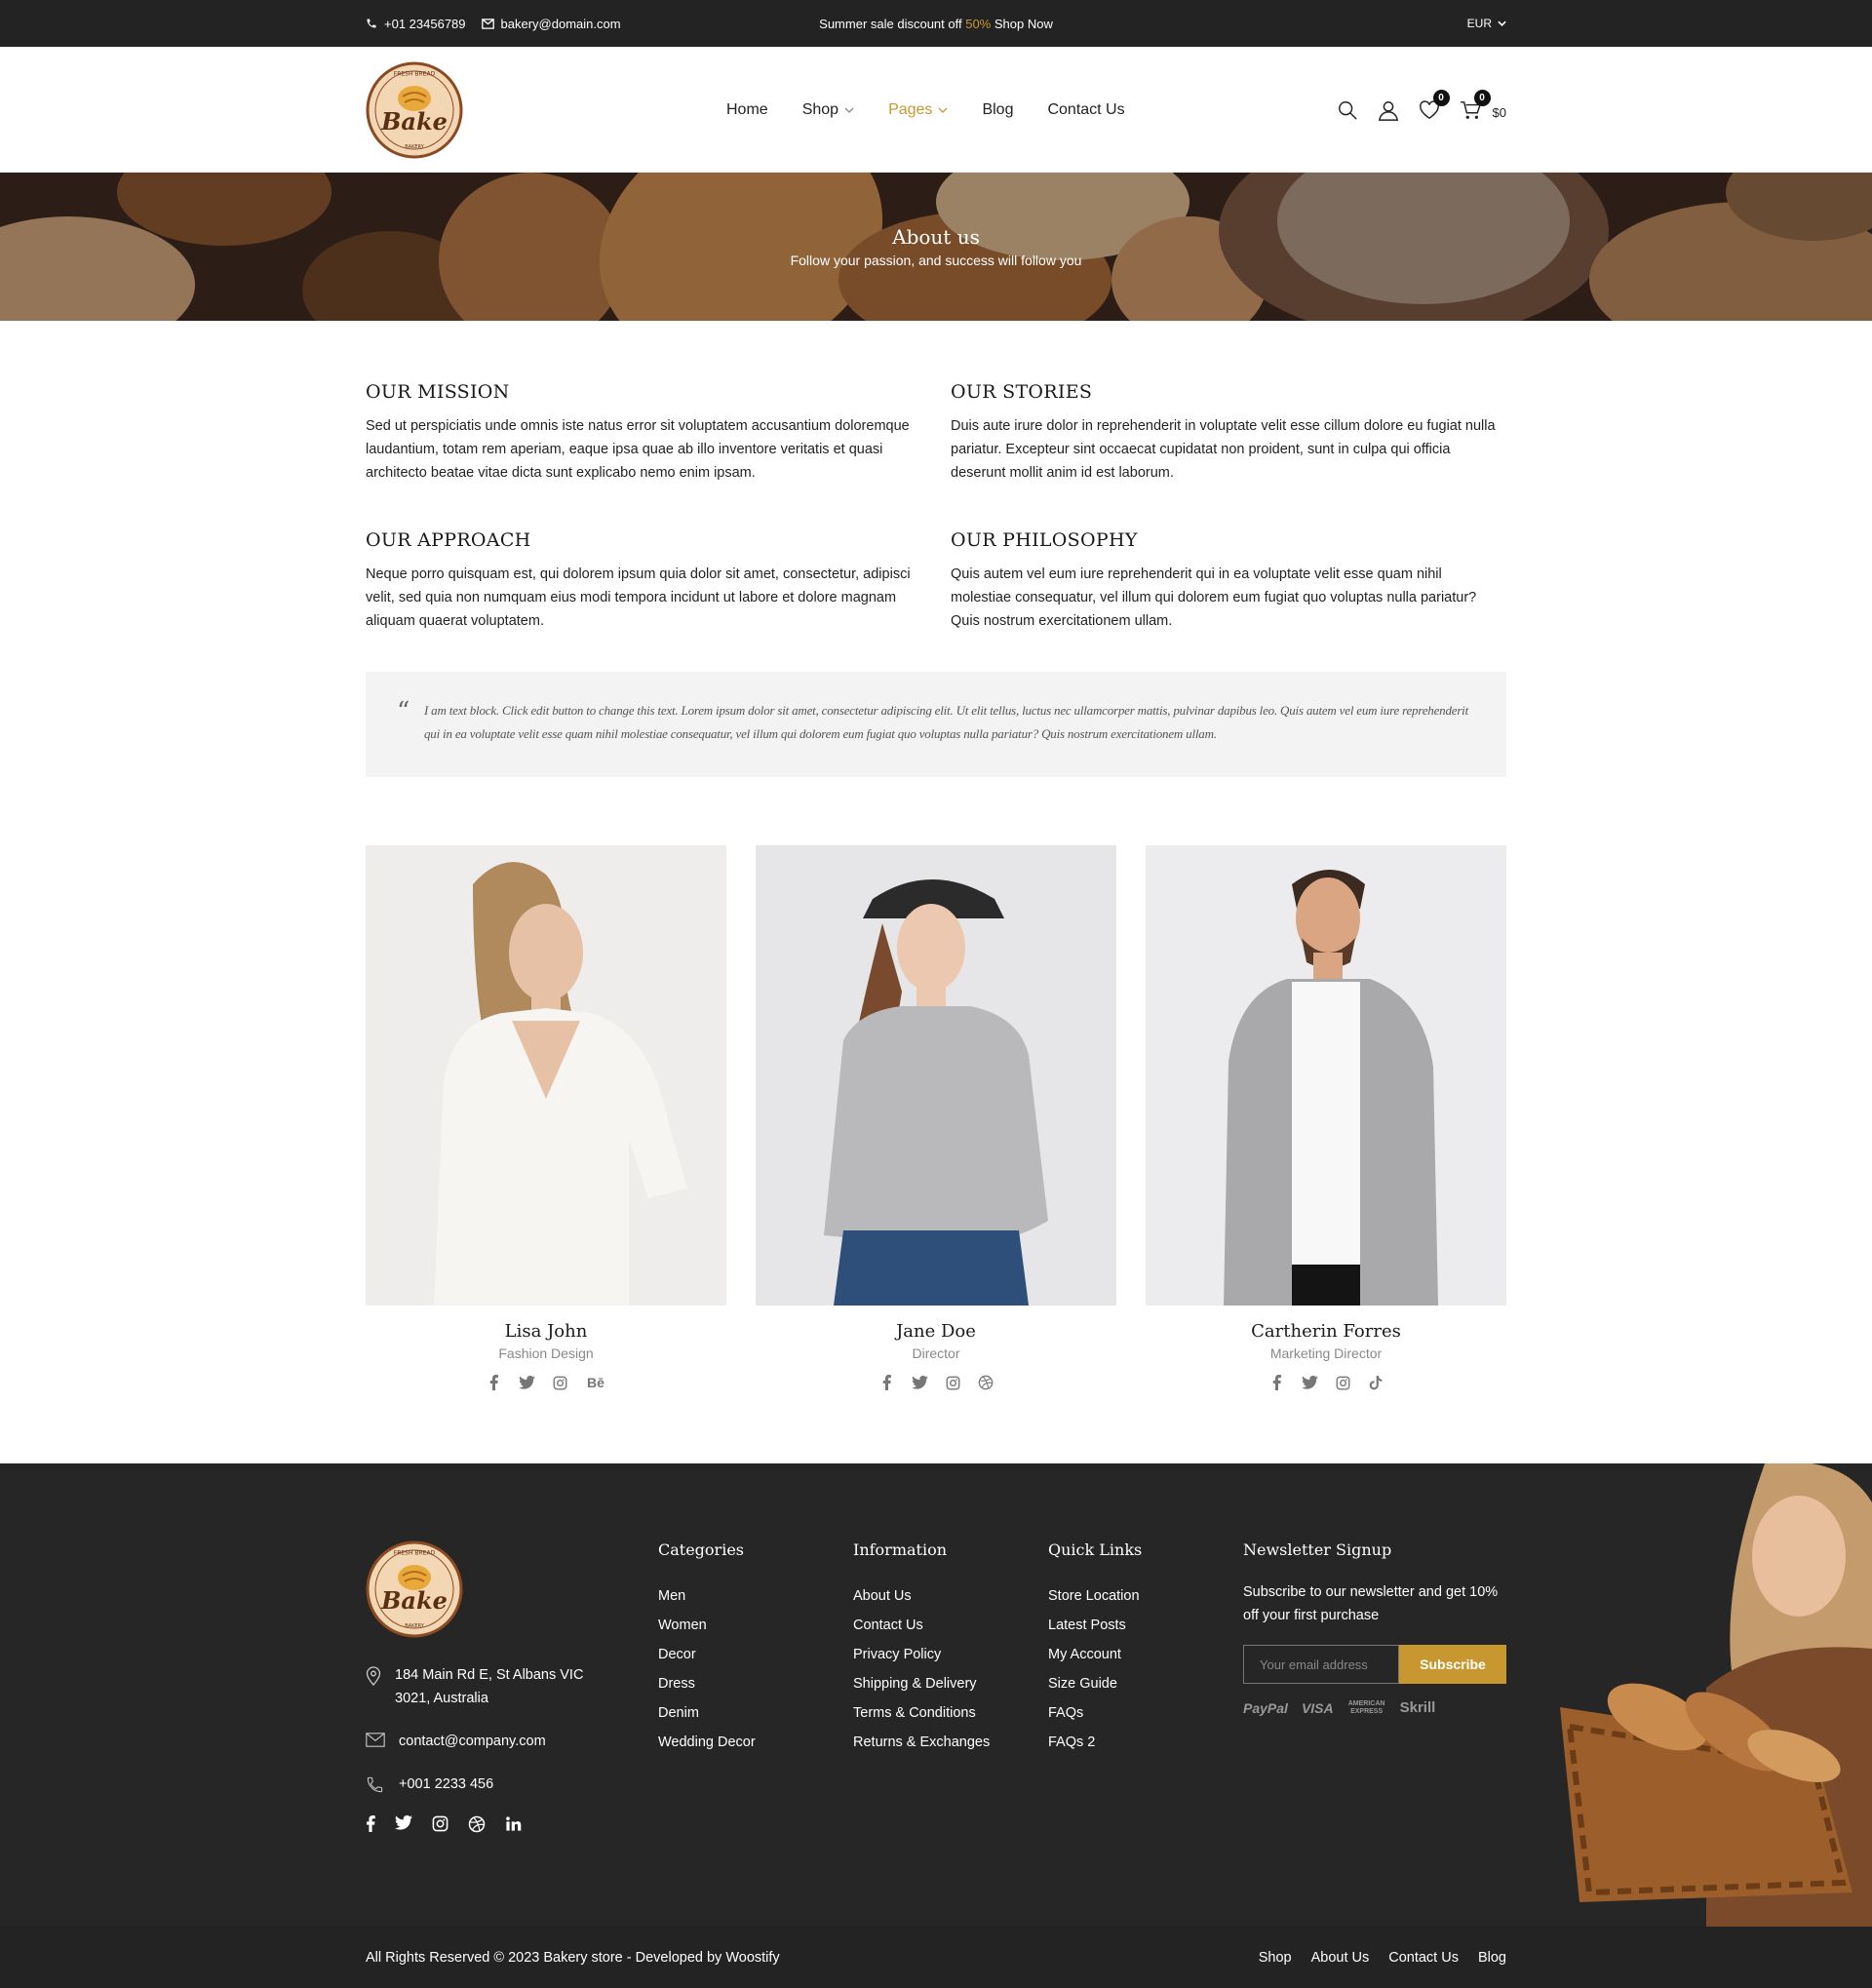 Image resolution: width=1872 pixels, height=1988 pixels. I want to click on logo: FRESH BREAD Bake BAKERY, so click(414, 110).